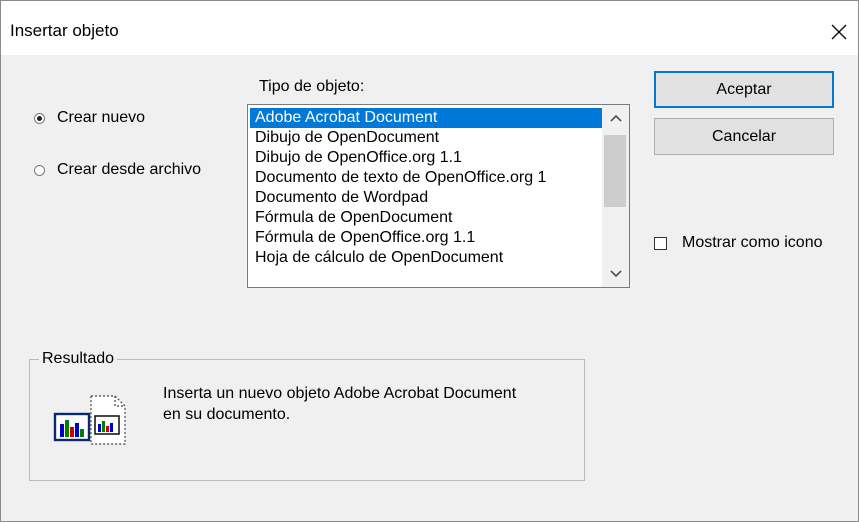 The height and width of the screenshot is (522, 859). Describe the element at coordinates (744, 136) in the screenshot. I see `cancel-button: Cancelar` at that location.